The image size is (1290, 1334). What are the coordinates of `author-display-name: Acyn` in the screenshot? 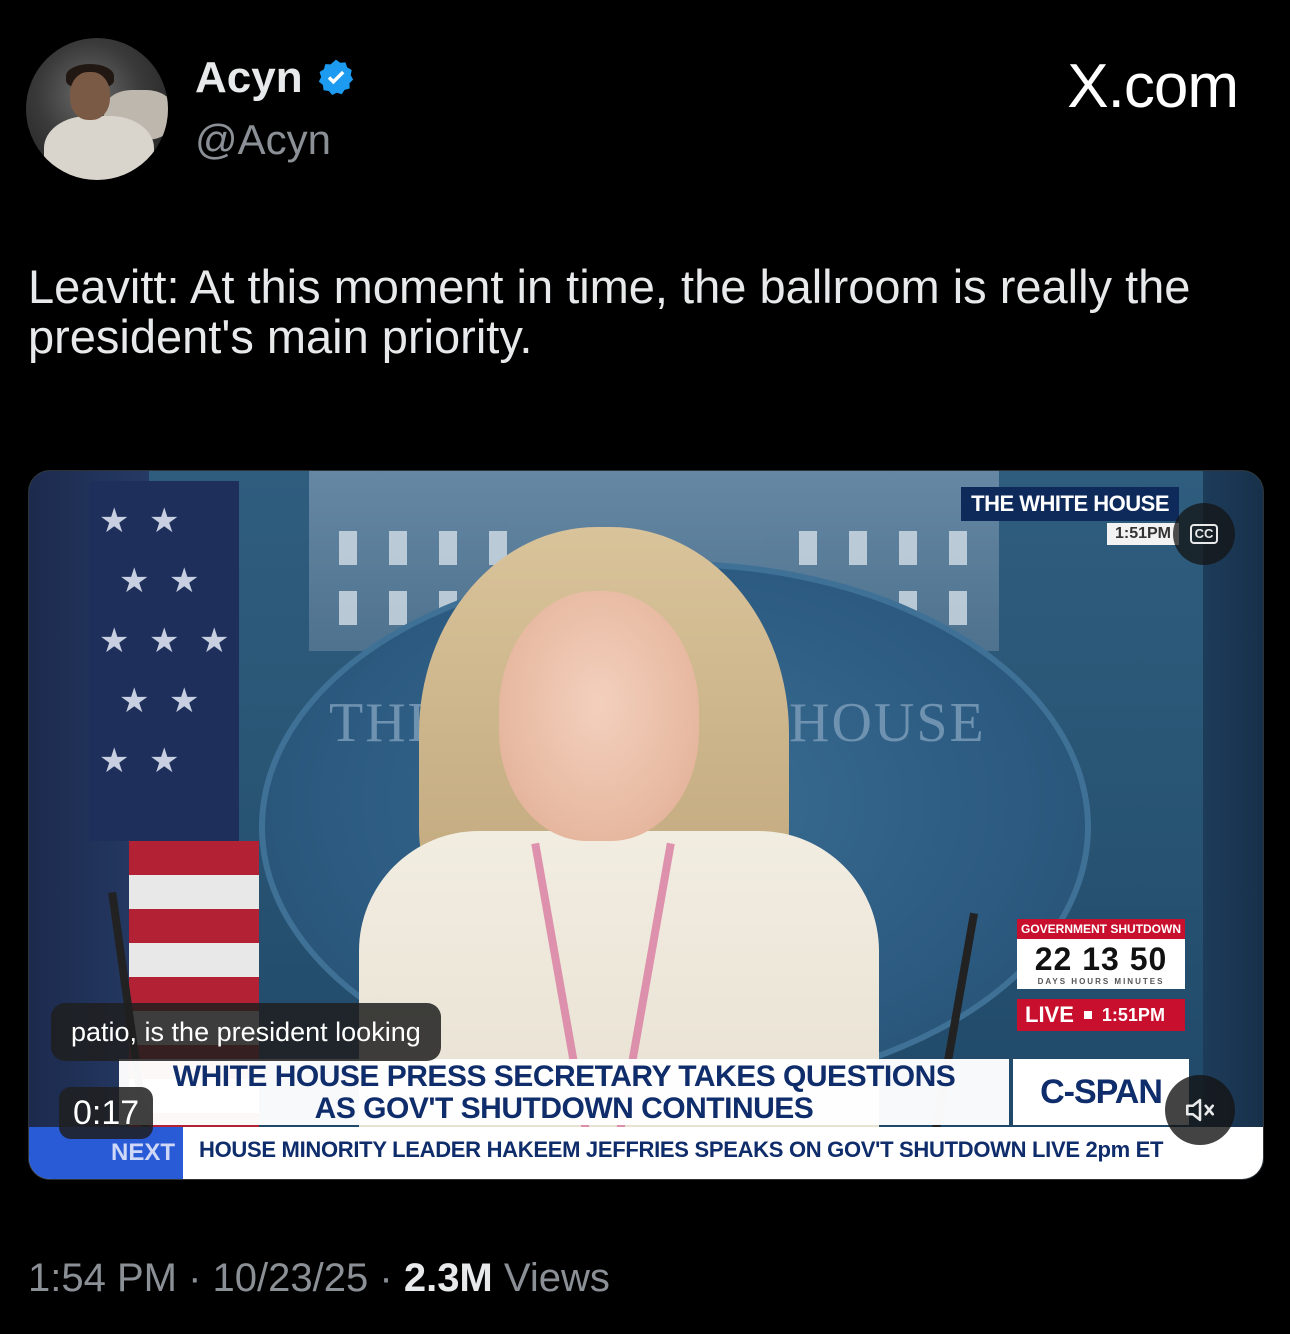 It's located at (249, 78).